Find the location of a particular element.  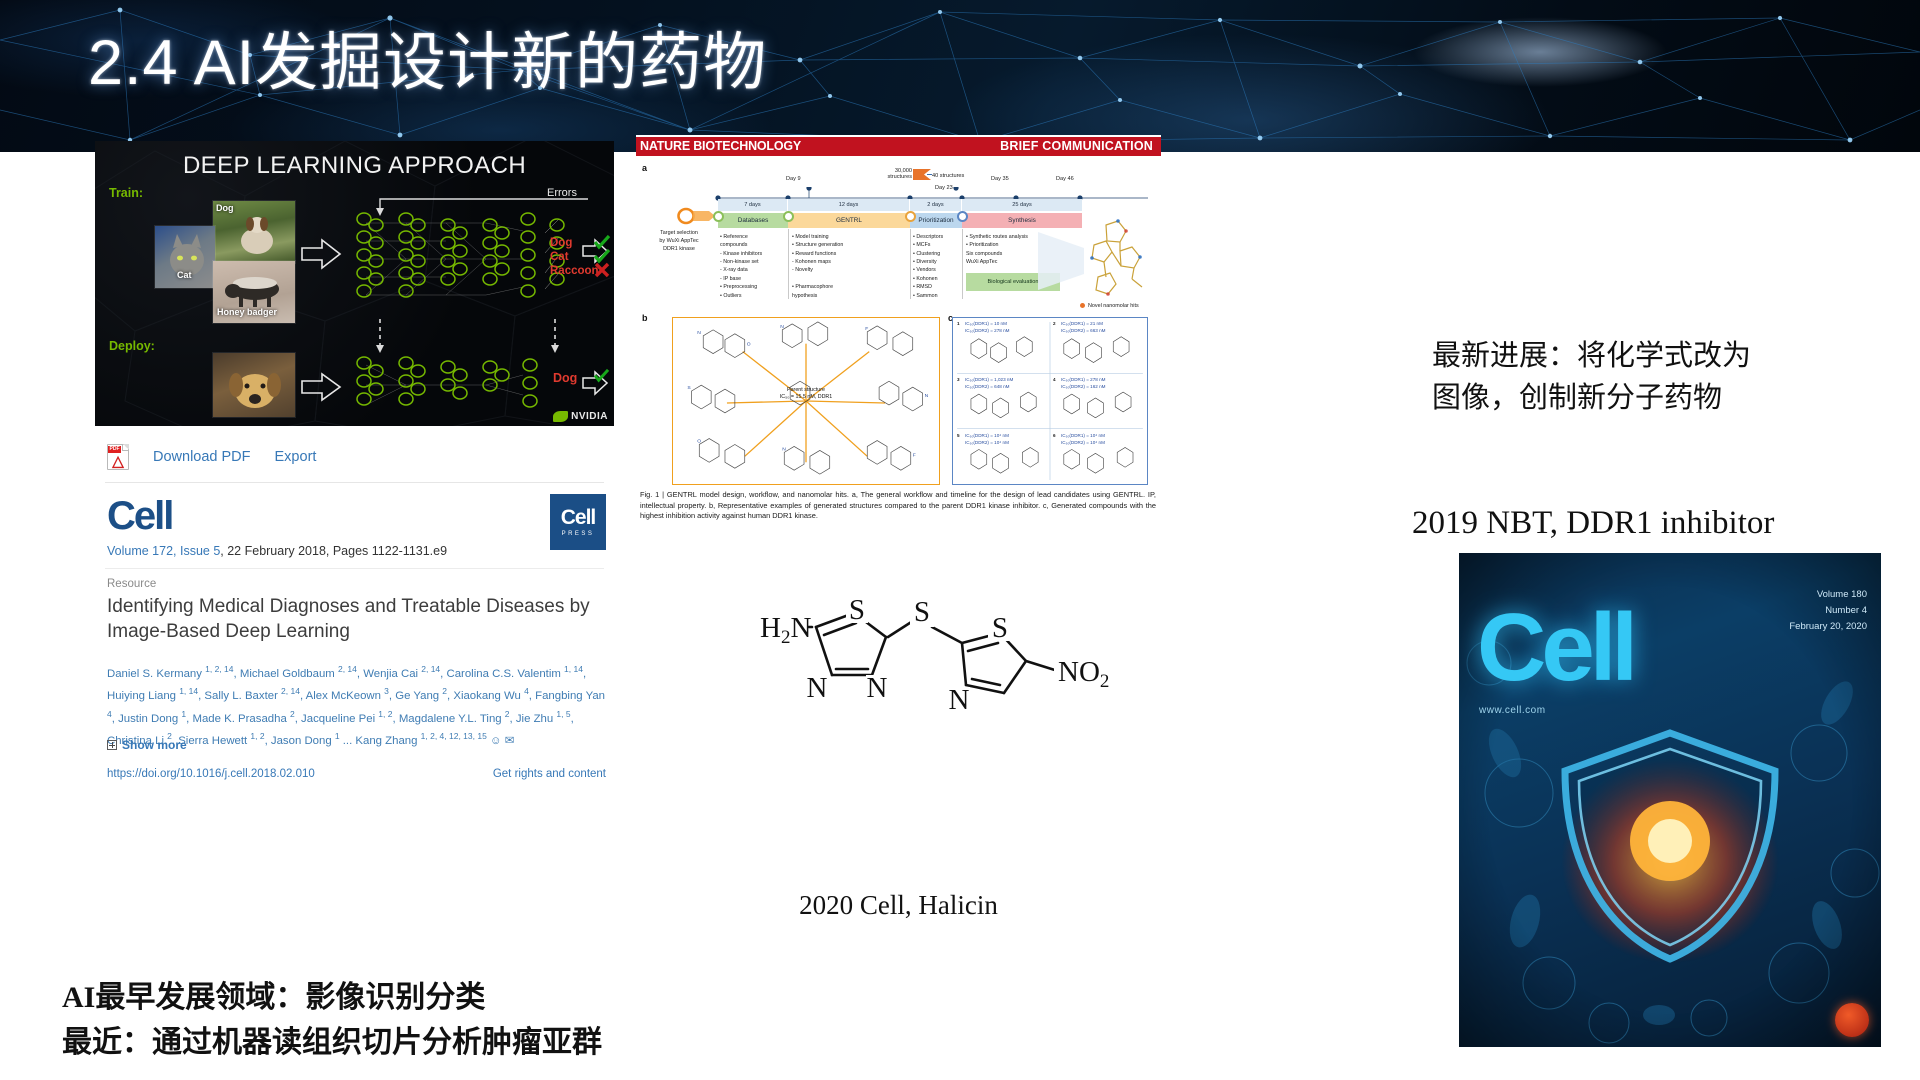

duration-25-days: 25 days is located at coordinates (1022, 205).